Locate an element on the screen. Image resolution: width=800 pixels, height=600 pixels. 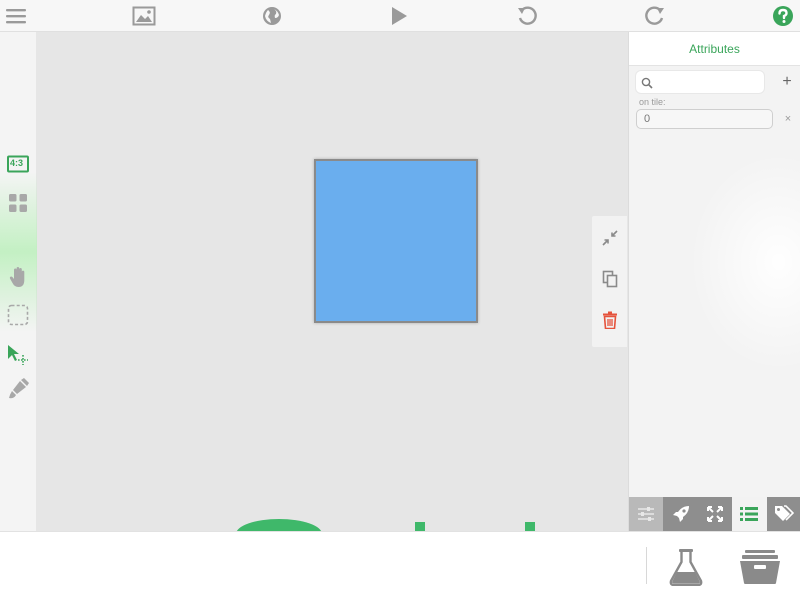
tab-tags is located at coordinates (783, 514).